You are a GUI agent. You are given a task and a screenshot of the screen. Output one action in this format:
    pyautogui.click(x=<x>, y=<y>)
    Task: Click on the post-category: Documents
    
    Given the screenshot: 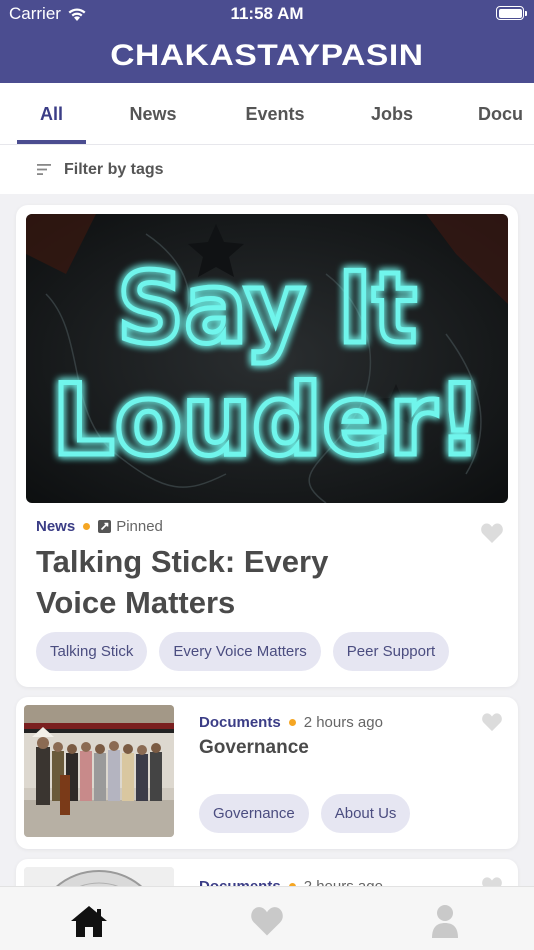 What is the action you would take?
    pyautogui.click(x=240, y=722)
    